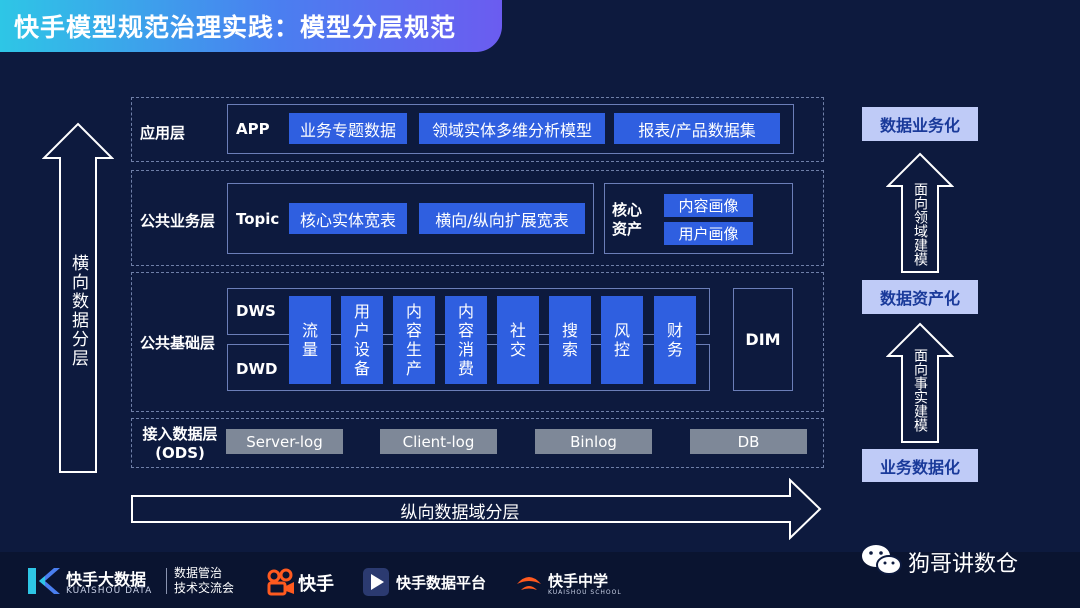 The height and width of the screenshot is (608, 1080). What do you see at coordinates (178, 221) in the screenshot?
I see `common-business-label: 公共业务层` at bounding box center [178, 221].